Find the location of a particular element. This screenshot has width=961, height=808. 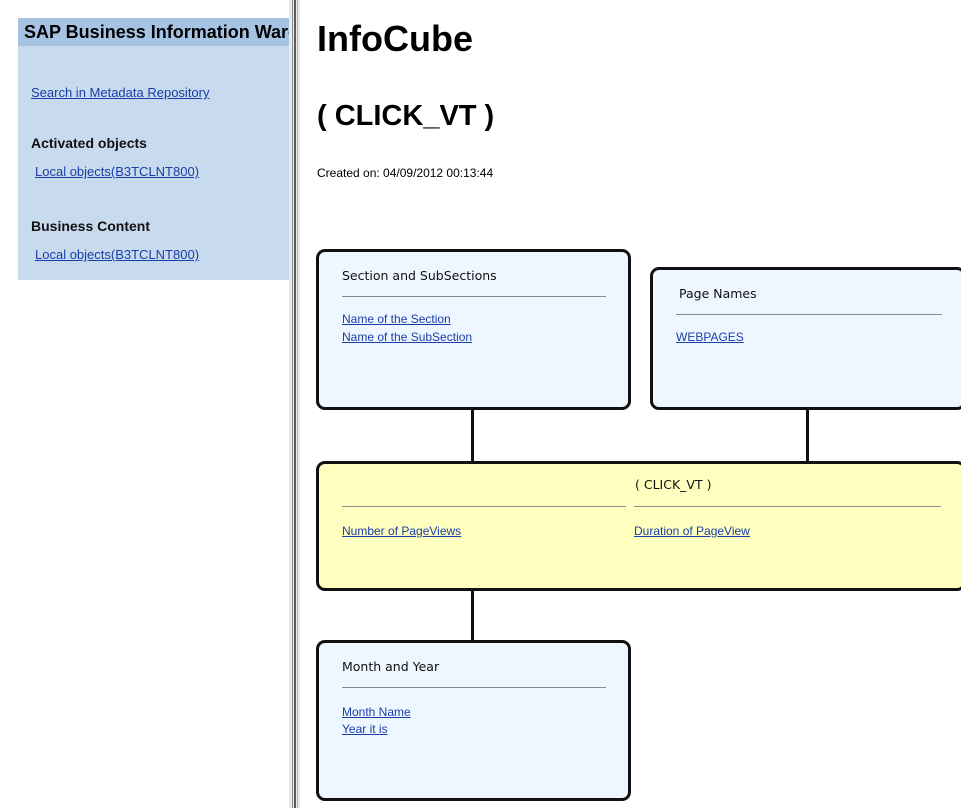

activated-objects-heading: Activated objects is located at coordinates (89, 143).